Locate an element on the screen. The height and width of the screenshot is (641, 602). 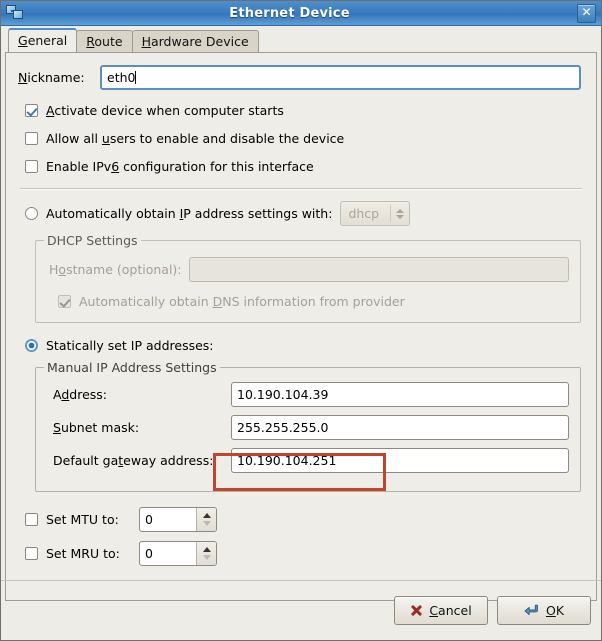
tab-general: General is located at coordinates (43, 40).